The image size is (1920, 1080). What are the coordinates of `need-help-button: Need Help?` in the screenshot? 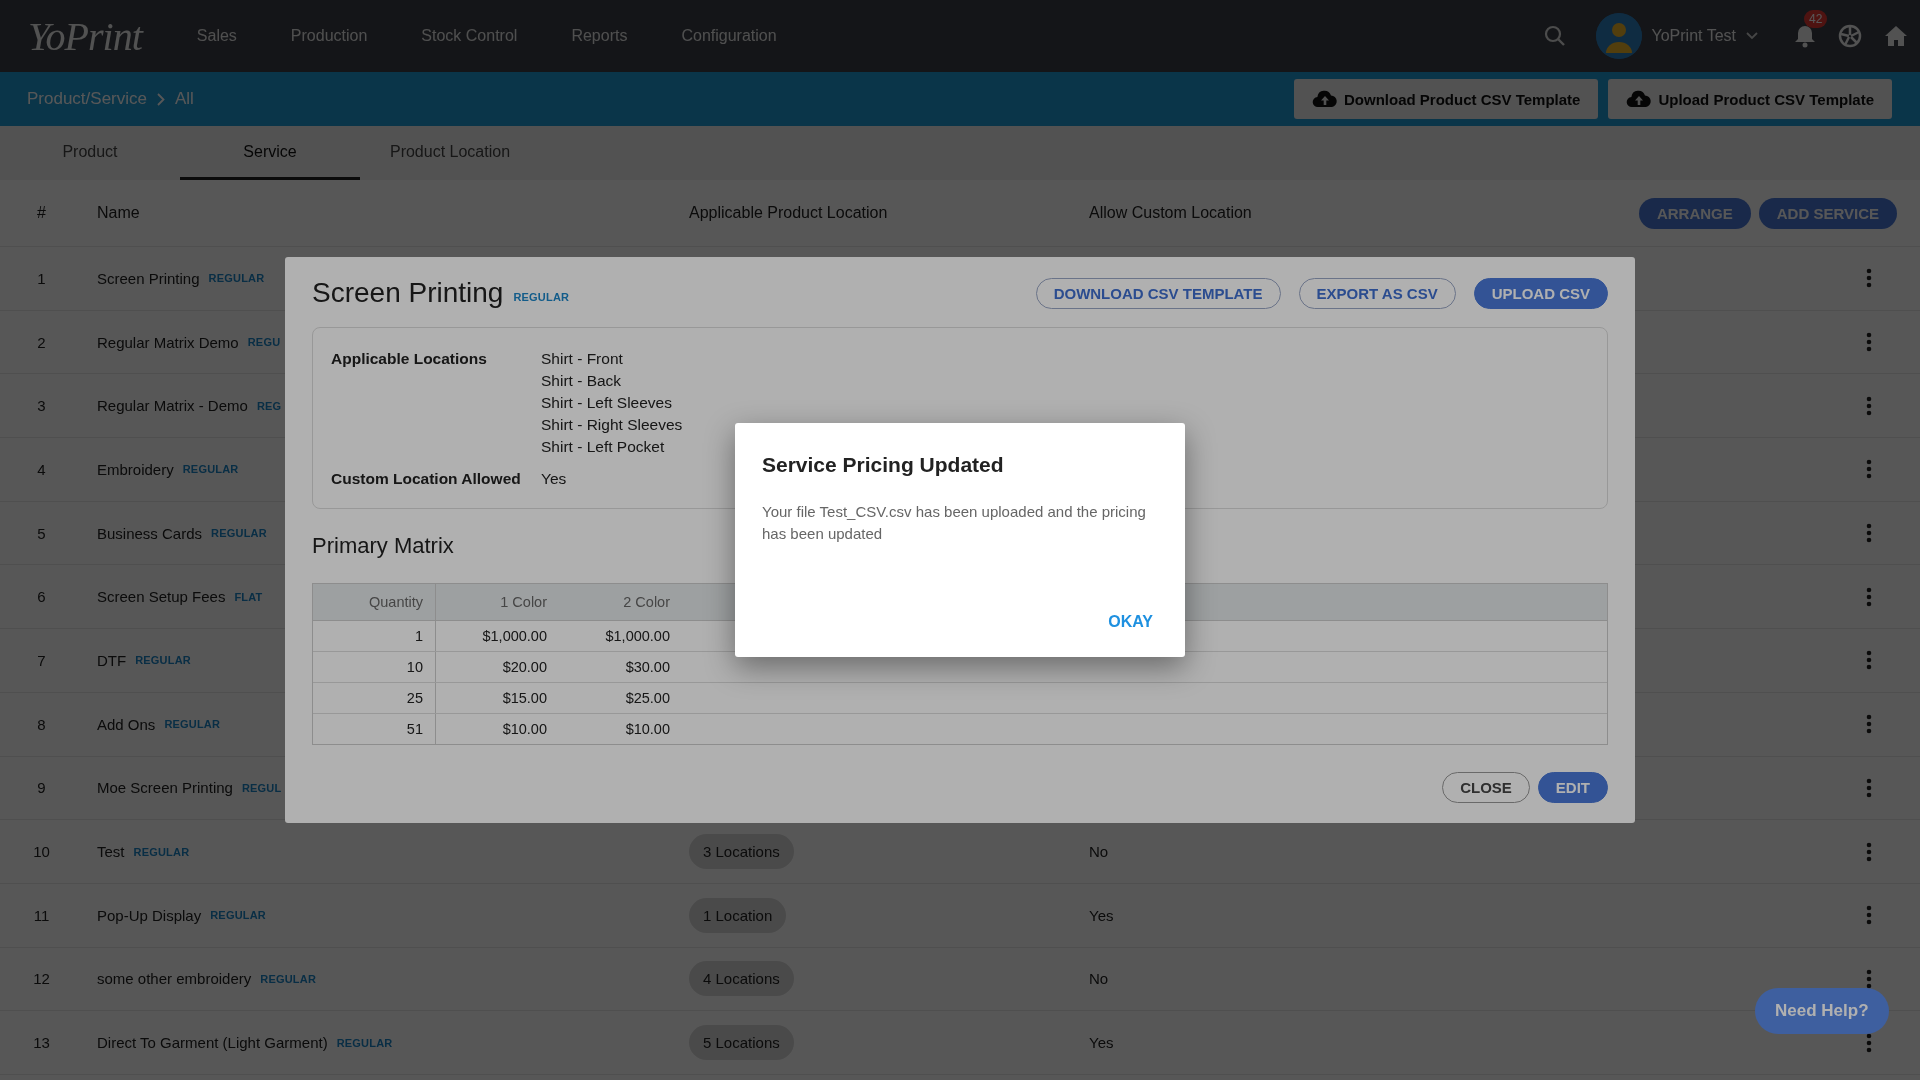 It's located at (1822, 1011).